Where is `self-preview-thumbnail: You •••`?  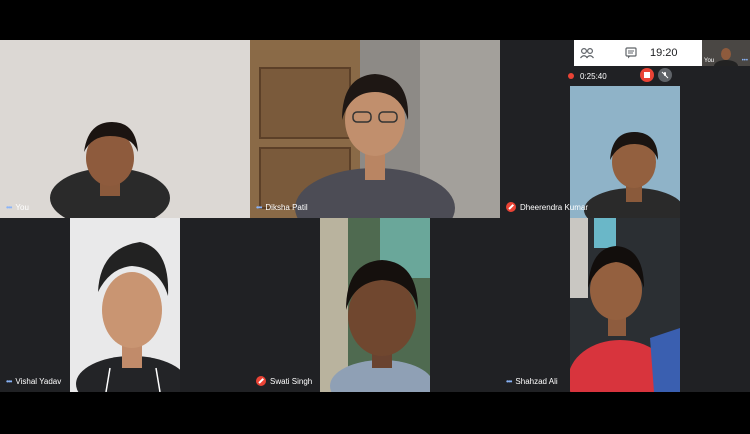
self-preview-thumbnail: You ••• is located at coordinates (726, 56).